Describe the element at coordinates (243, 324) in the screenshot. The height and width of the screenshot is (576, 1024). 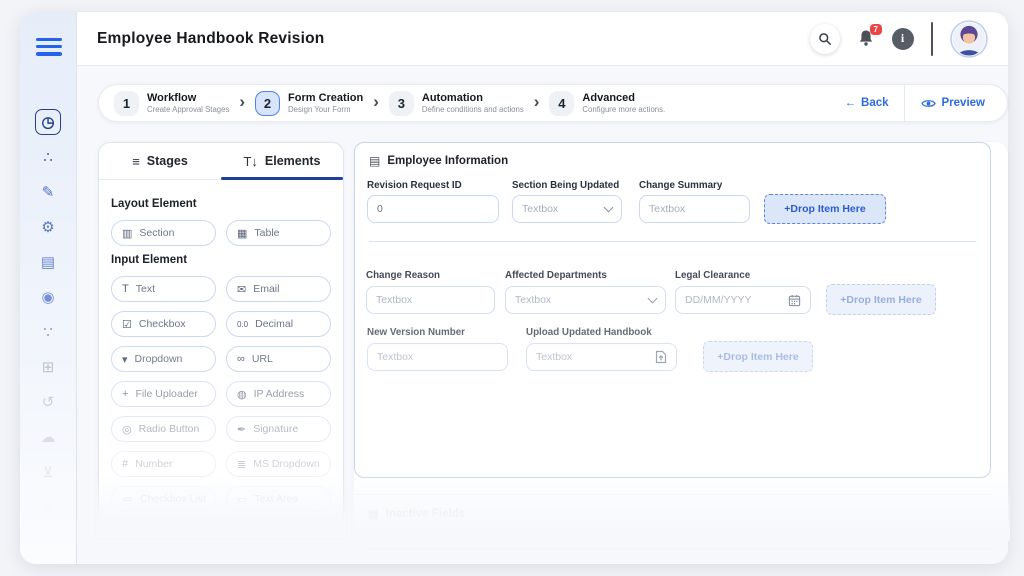
I see `decimal-icon: 0.0` at that location.